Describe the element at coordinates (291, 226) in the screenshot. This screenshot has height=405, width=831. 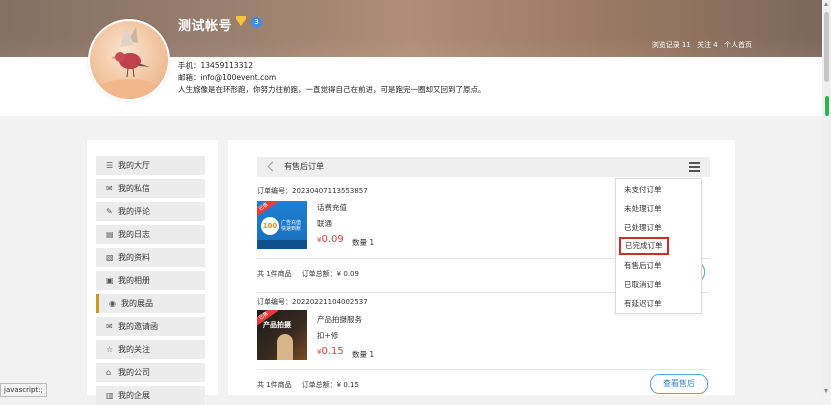
I see `thumb-text: 广告充值 快速到账` at that location.